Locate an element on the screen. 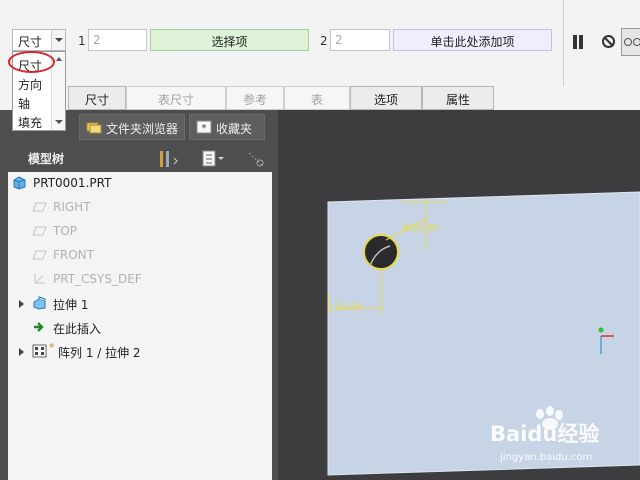 This screenshot has height=480, width=640. tree-item-label: PRT0001.PRT is located at coordinates (72, 183).